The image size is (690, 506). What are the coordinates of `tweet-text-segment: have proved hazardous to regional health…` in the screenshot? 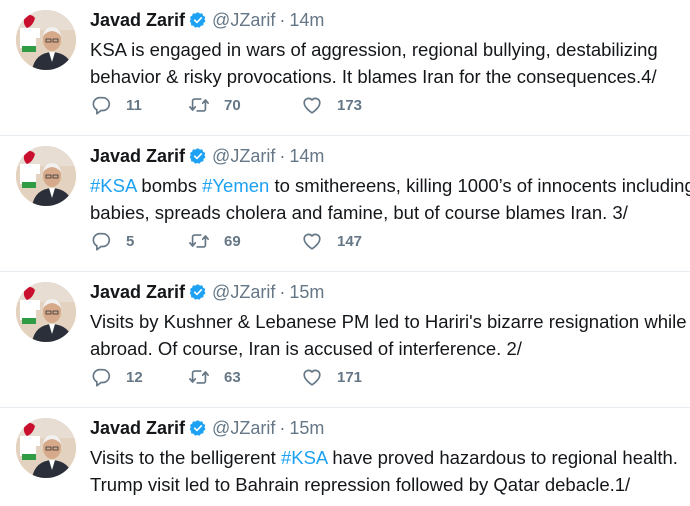 It's located at (502, 457).